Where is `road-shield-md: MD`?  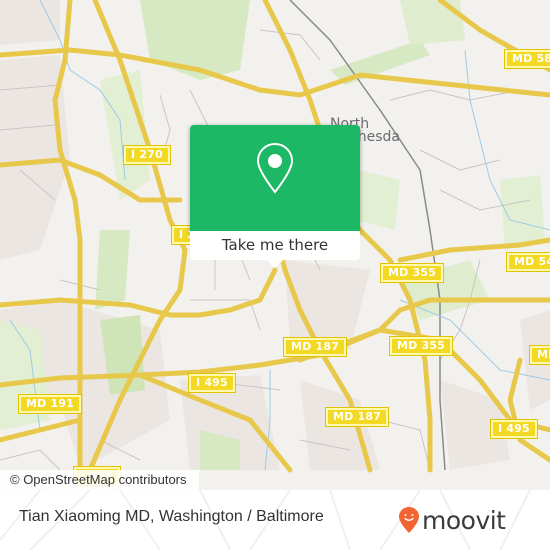
road-shield-md: MD is located at coordinates (539, 355).